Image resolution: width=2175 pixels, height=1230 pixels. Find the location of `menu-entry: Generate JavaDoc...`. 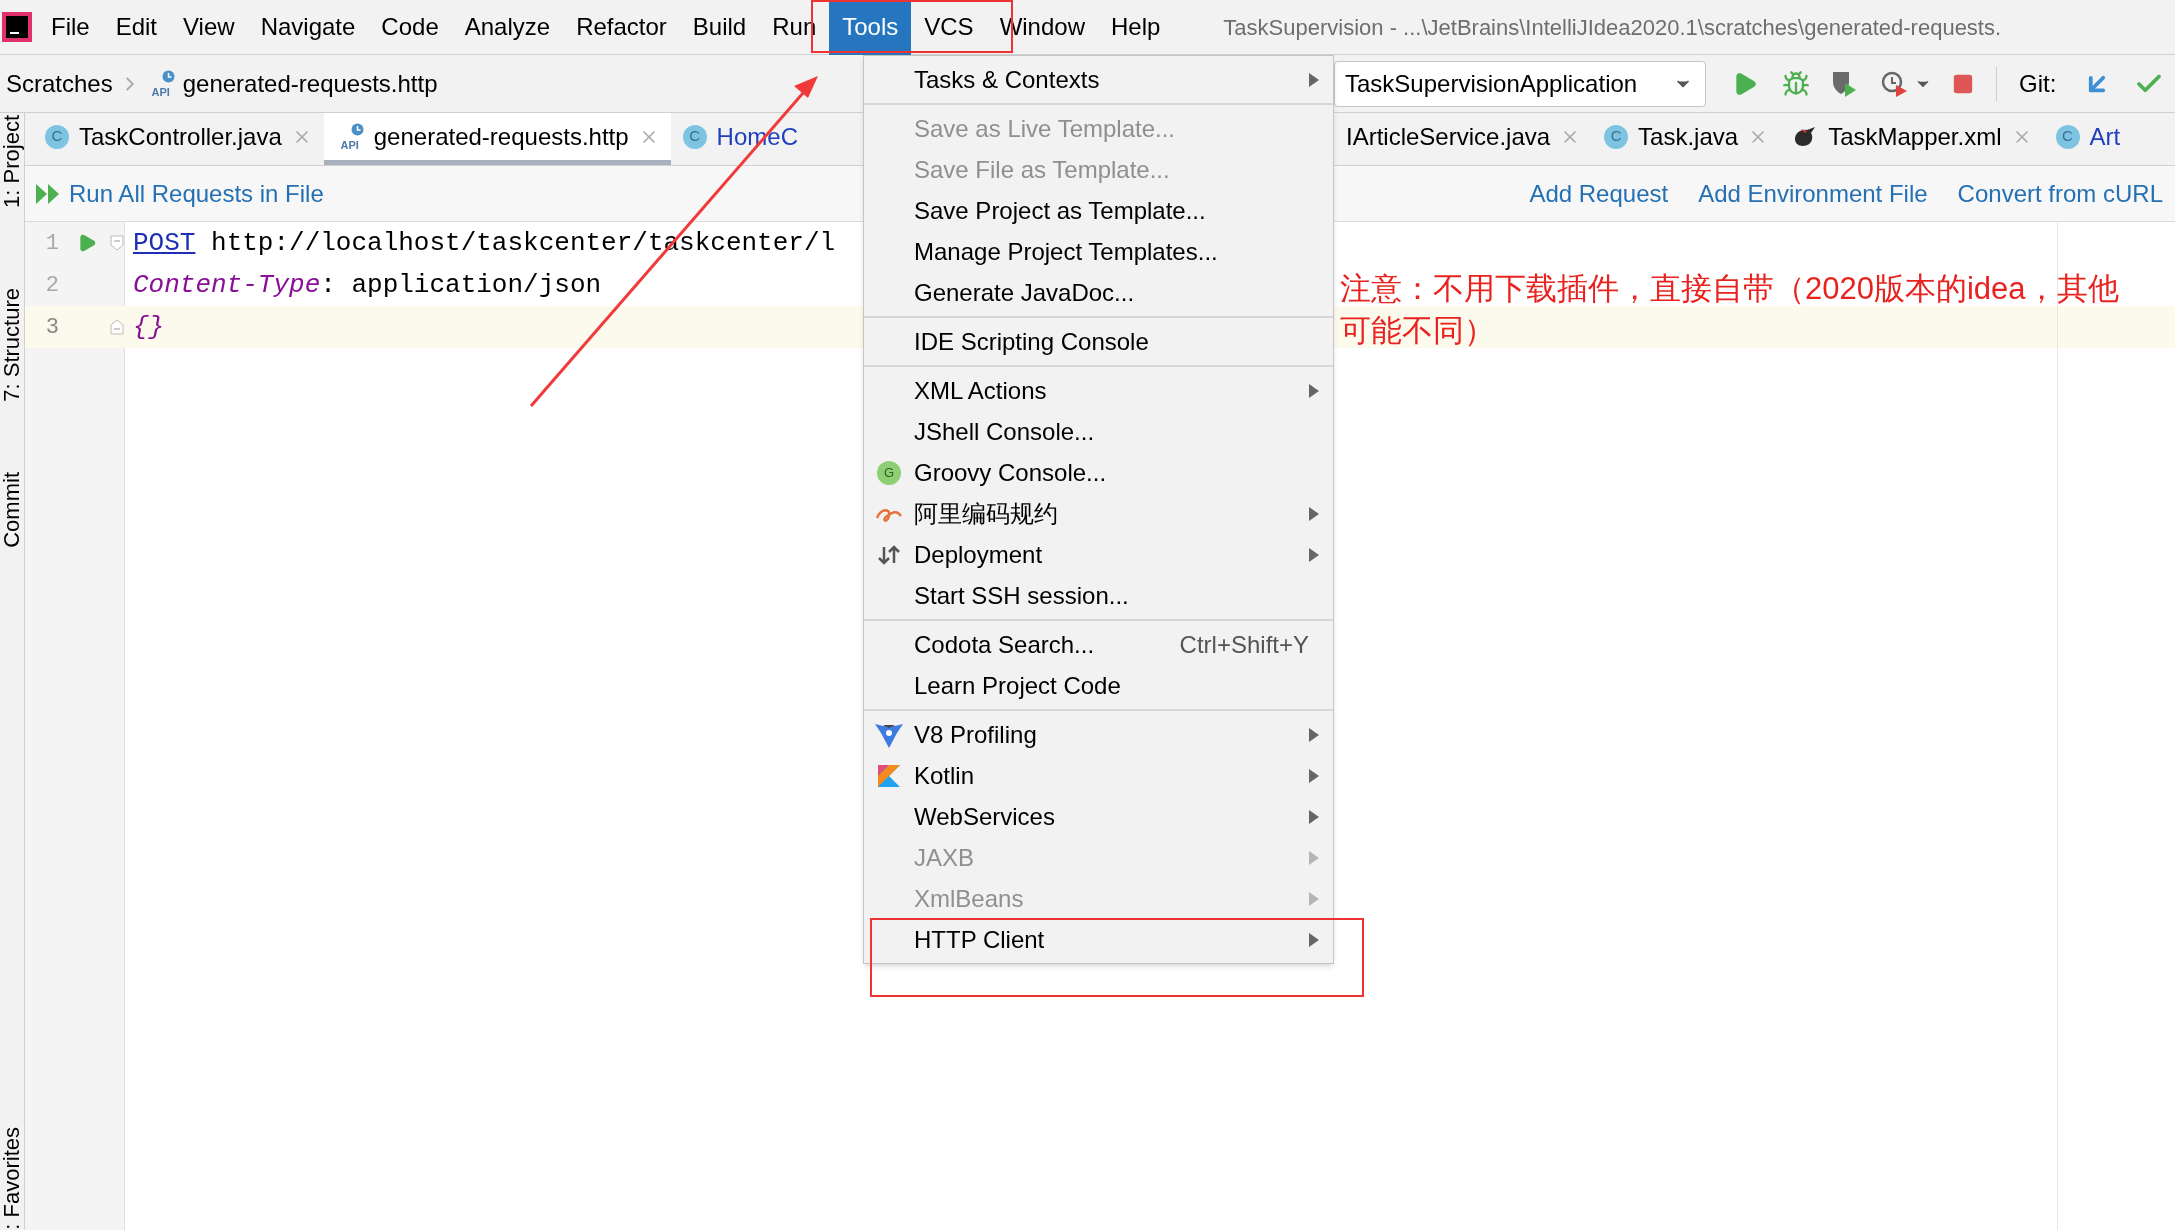

menu-entry: Generate JavaDoc... is located at coordinates (1098, 292).